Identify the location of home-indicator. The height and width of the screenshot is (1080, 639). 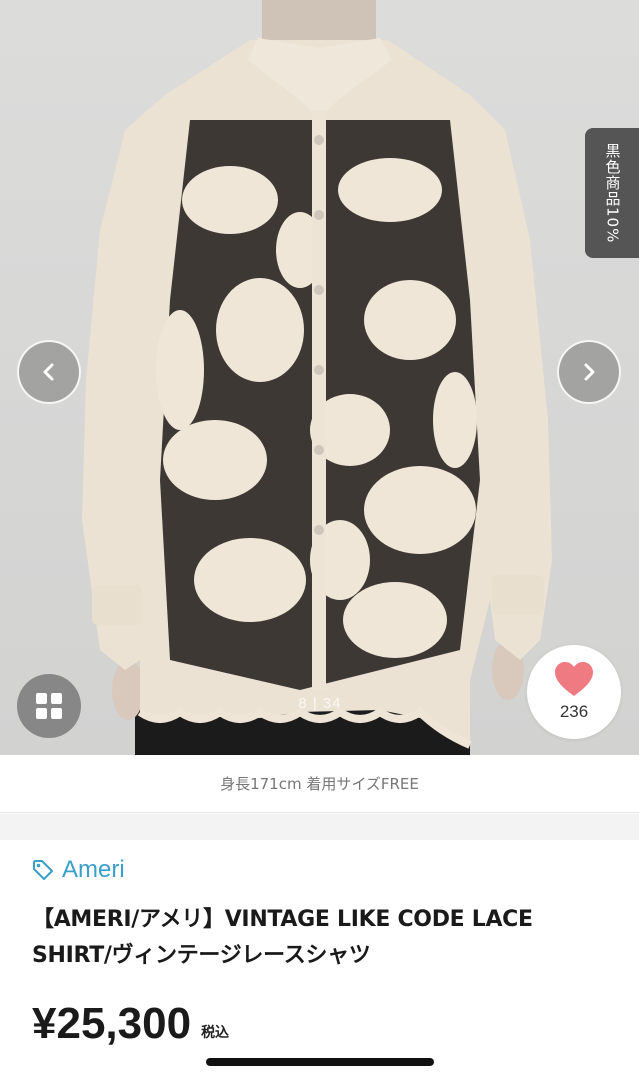
(320, 1062).